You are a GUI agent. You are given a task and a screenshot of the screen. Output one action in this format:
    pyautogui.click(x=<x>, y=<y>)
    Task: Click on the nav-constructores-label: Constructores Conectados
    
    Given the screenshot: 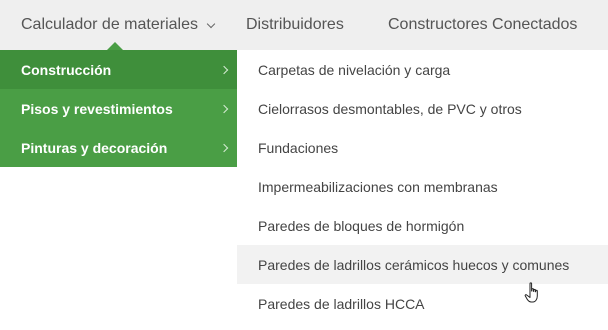 What is the action you would take?
    pyautogui.click(x=483, y=24)
    